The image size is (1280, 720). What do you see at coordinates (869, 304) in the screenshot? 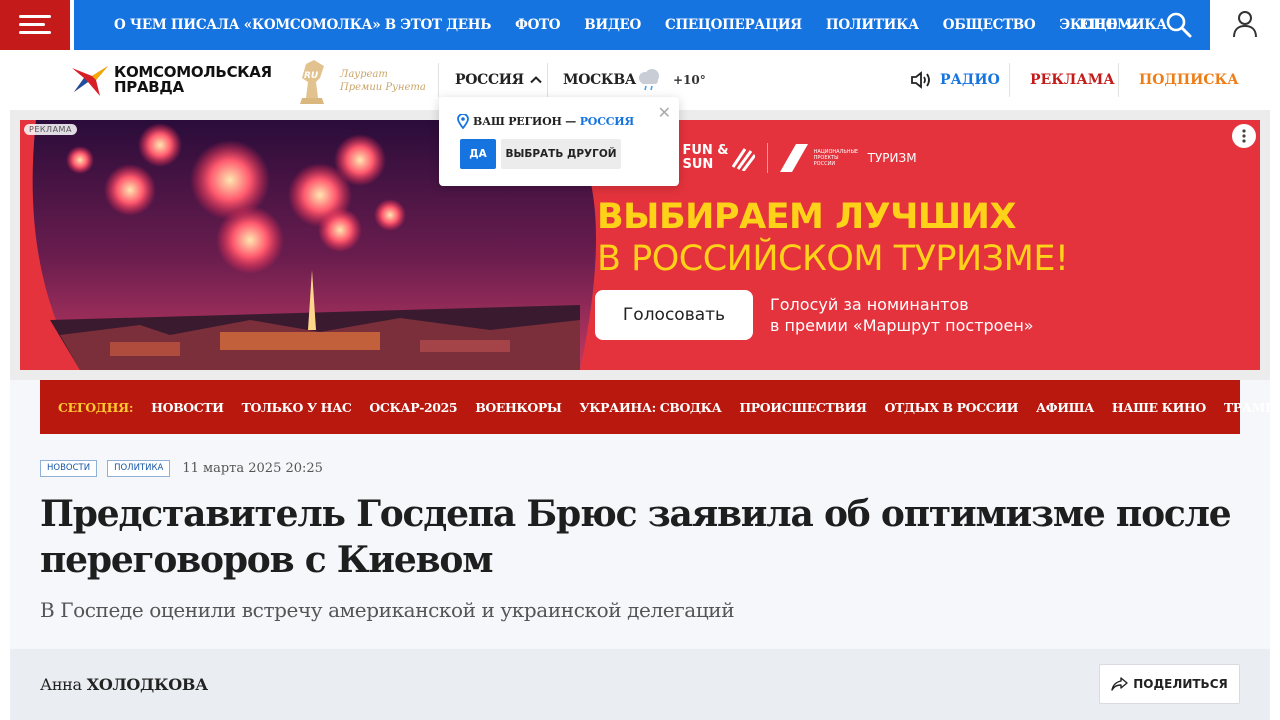
I see `ad-vote-text-line-1: Голосуй за номинантов` at bounding box center [869, 304].